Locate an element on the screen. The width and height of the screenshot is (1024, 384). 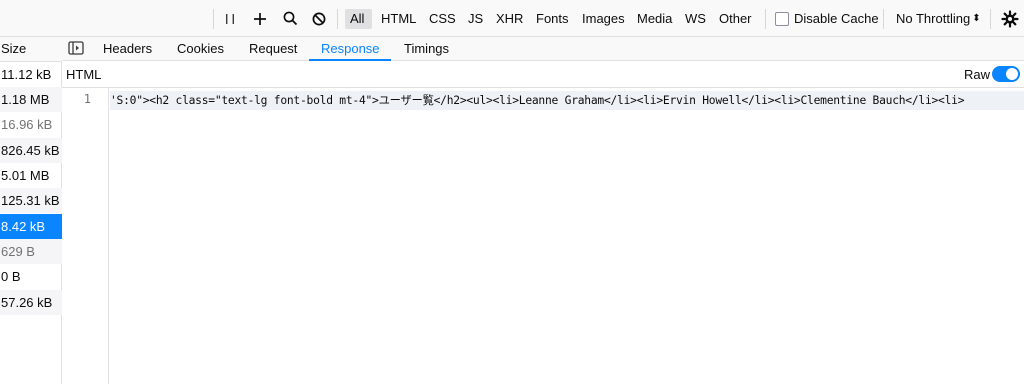
line-number: 1 is located at coordinates (87, 99).